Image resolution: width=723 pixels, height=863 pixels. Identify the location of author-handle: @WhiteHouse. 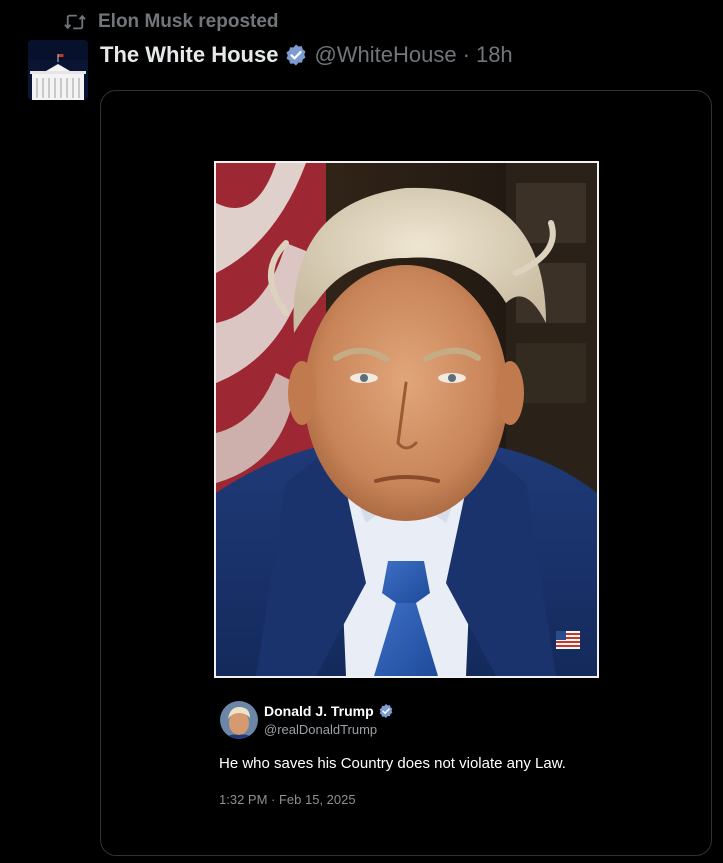
(385, 55).